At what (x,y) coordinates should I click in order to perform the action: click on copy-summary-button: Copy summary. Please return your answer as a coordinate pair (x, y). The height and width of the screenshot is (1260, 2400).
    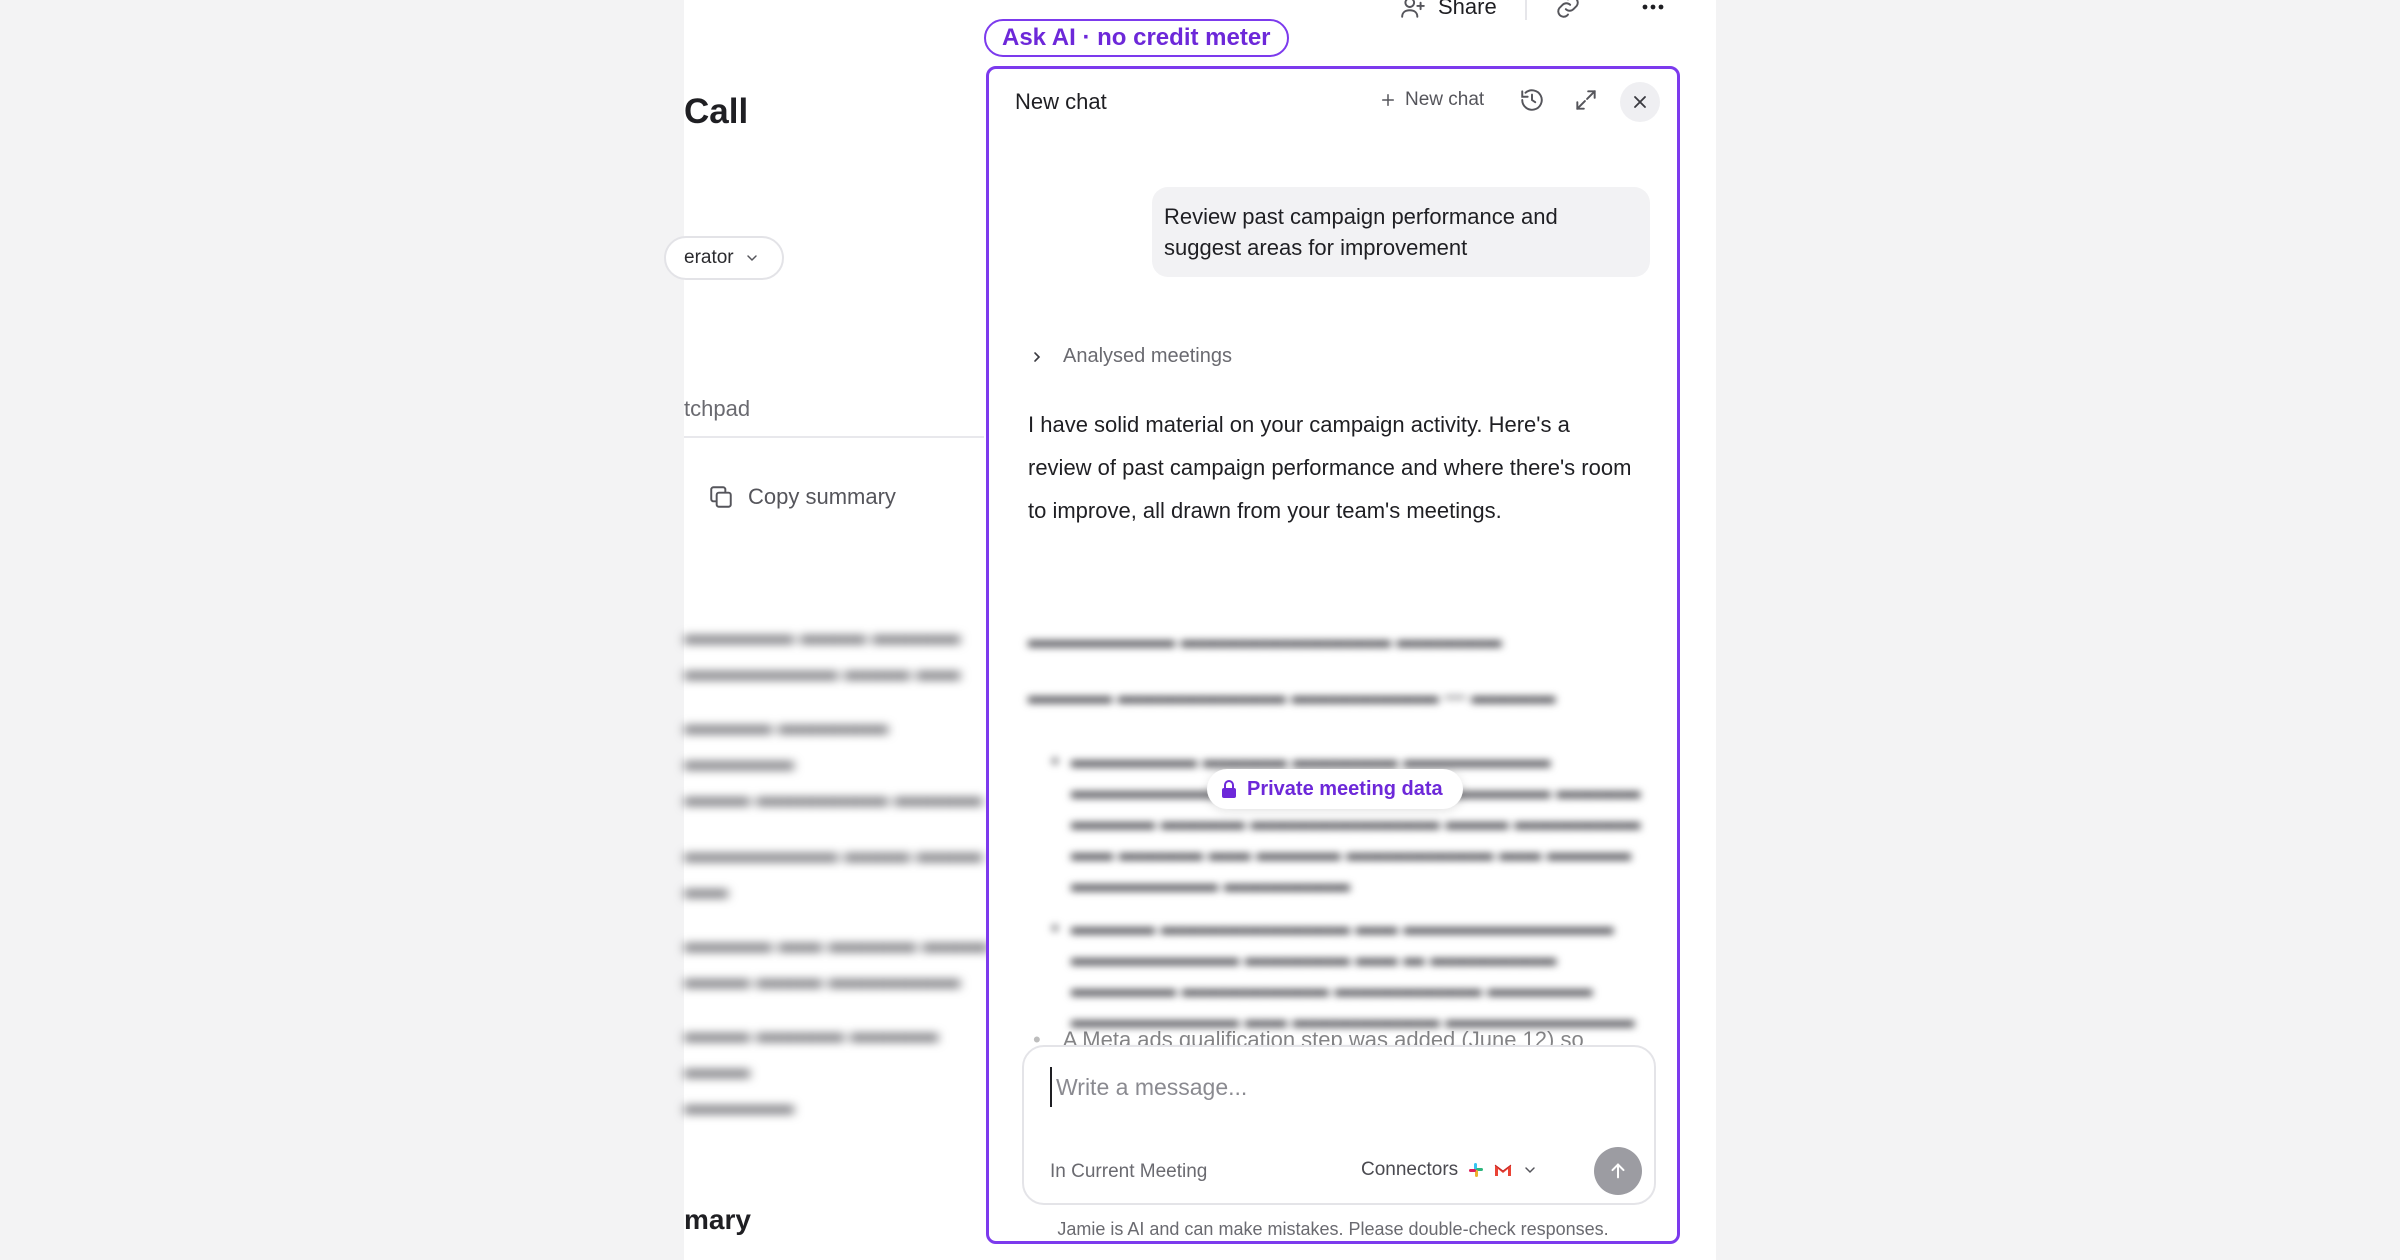
    Looking at the image, I should click on (802, 497).